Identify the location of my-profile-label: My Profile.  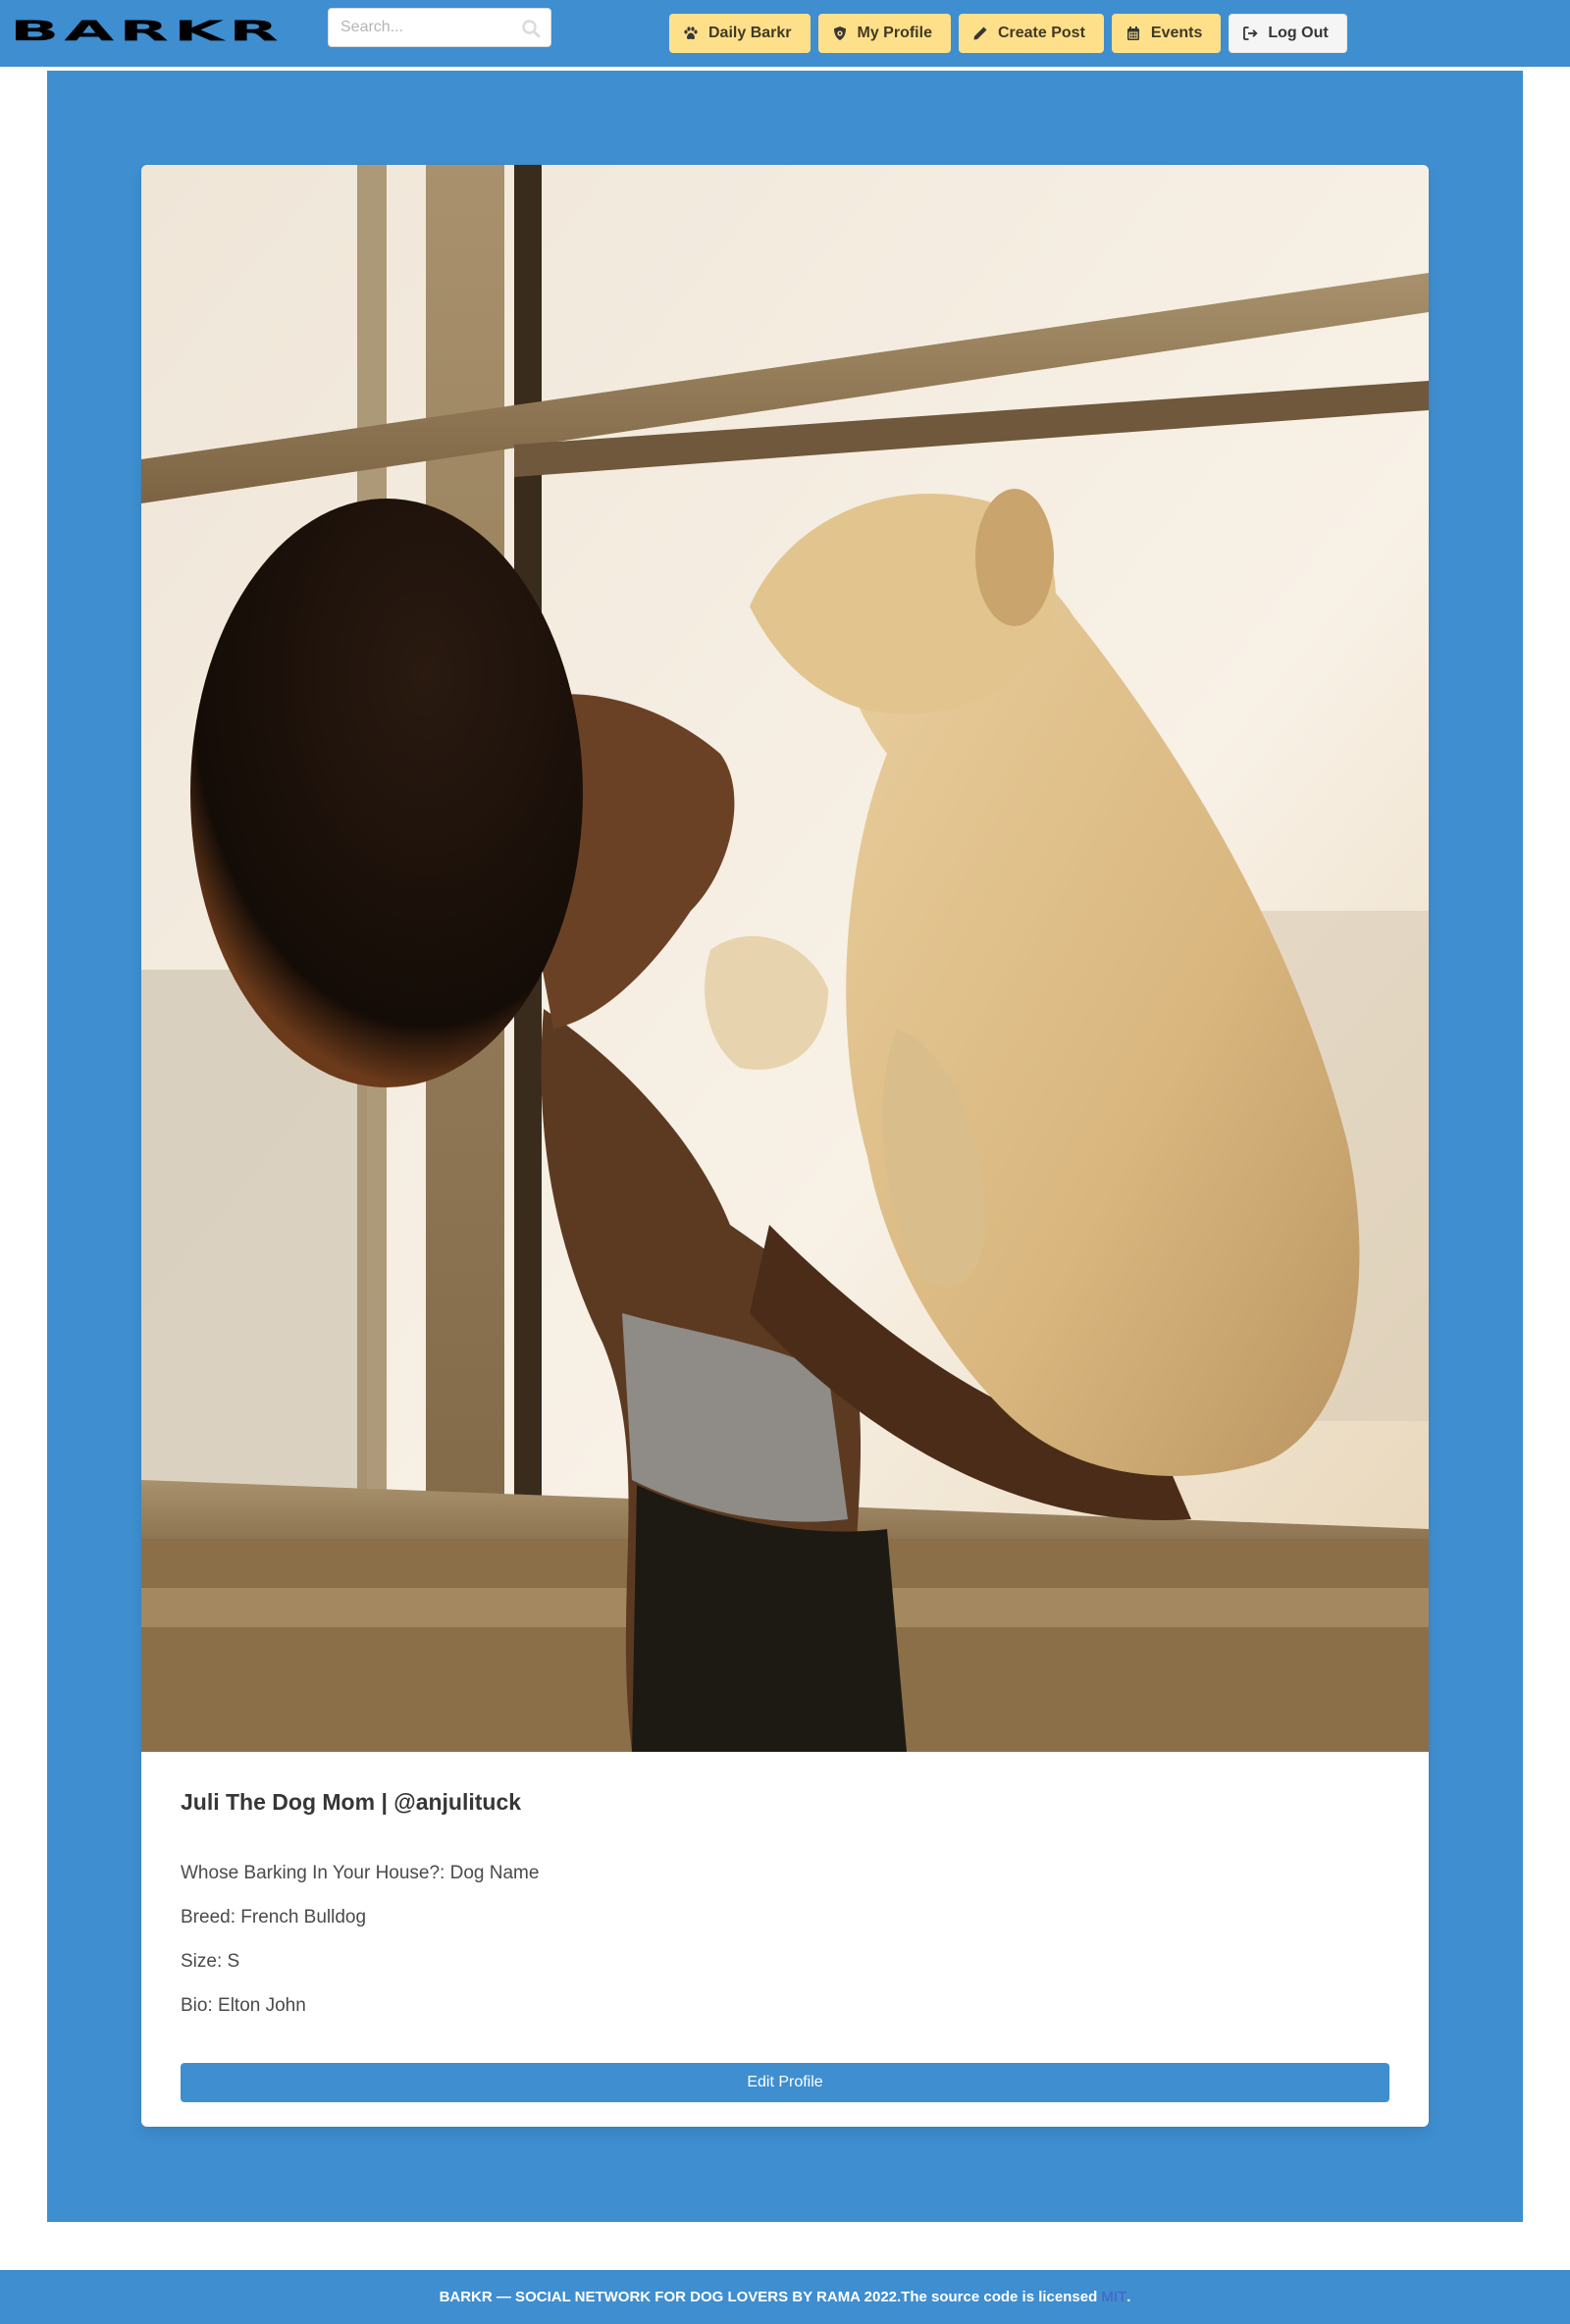
(894, 33).